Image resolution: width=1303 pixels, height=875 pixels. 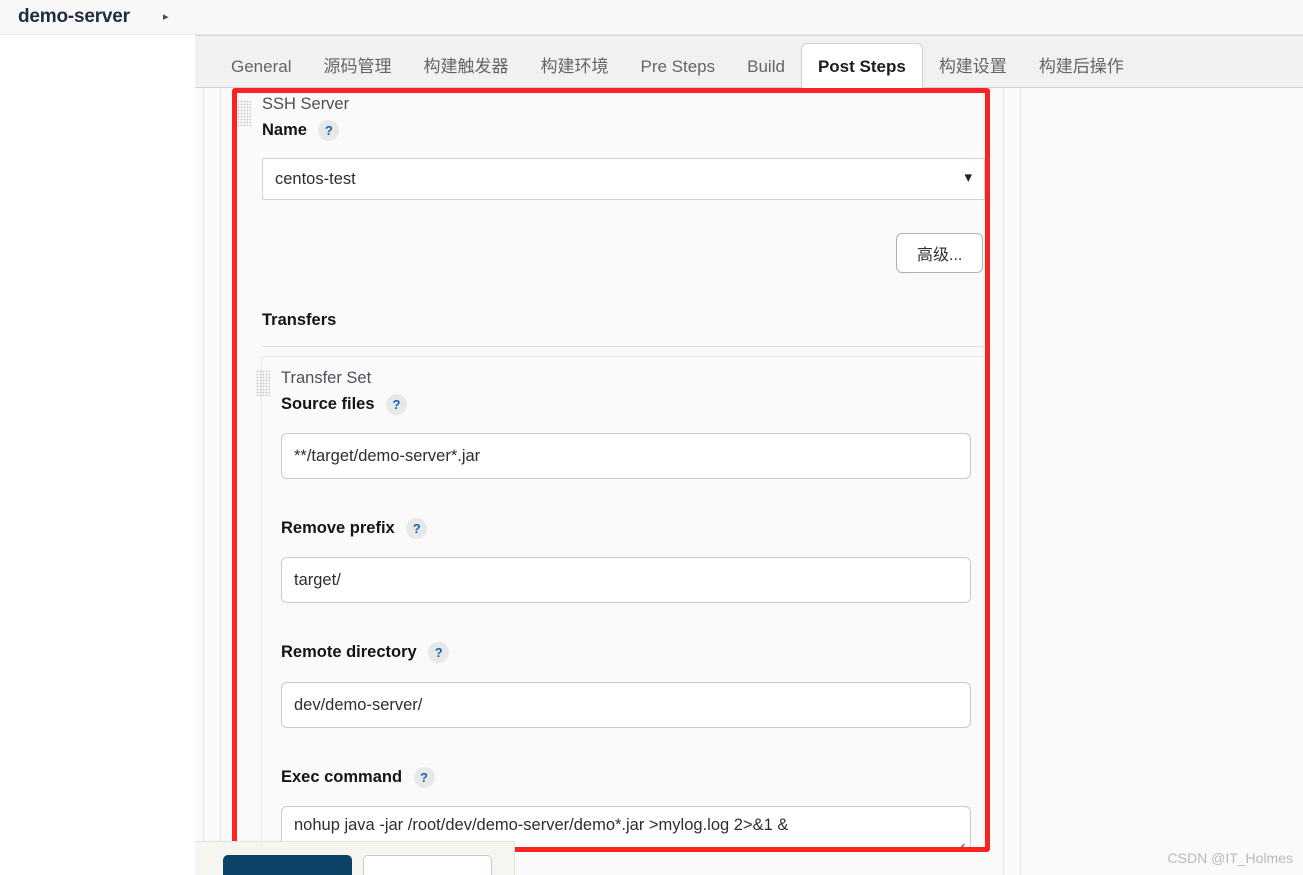 I want to click on remove-prefix-input, so click(x=626, y=580).